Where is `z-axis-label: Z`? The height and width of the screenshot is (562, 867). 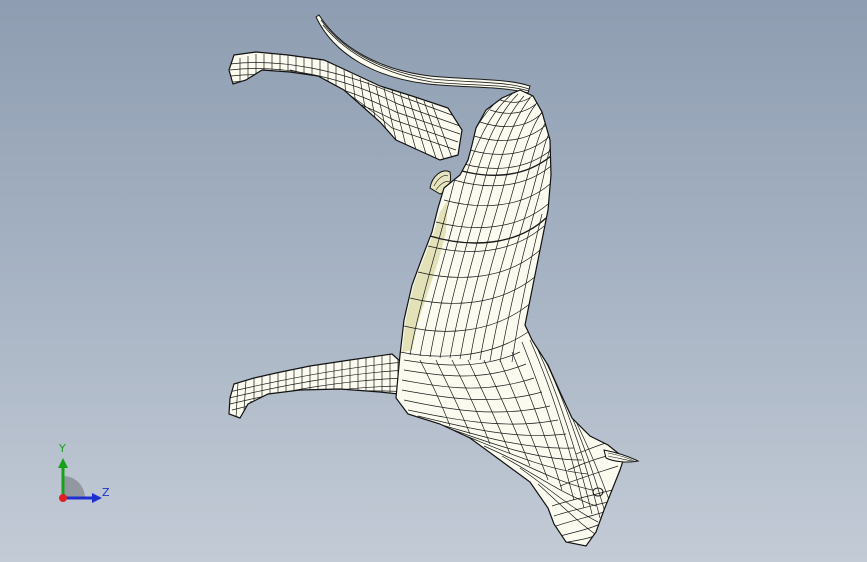
z-axis-label: Z is located at coordinates (106, 492).